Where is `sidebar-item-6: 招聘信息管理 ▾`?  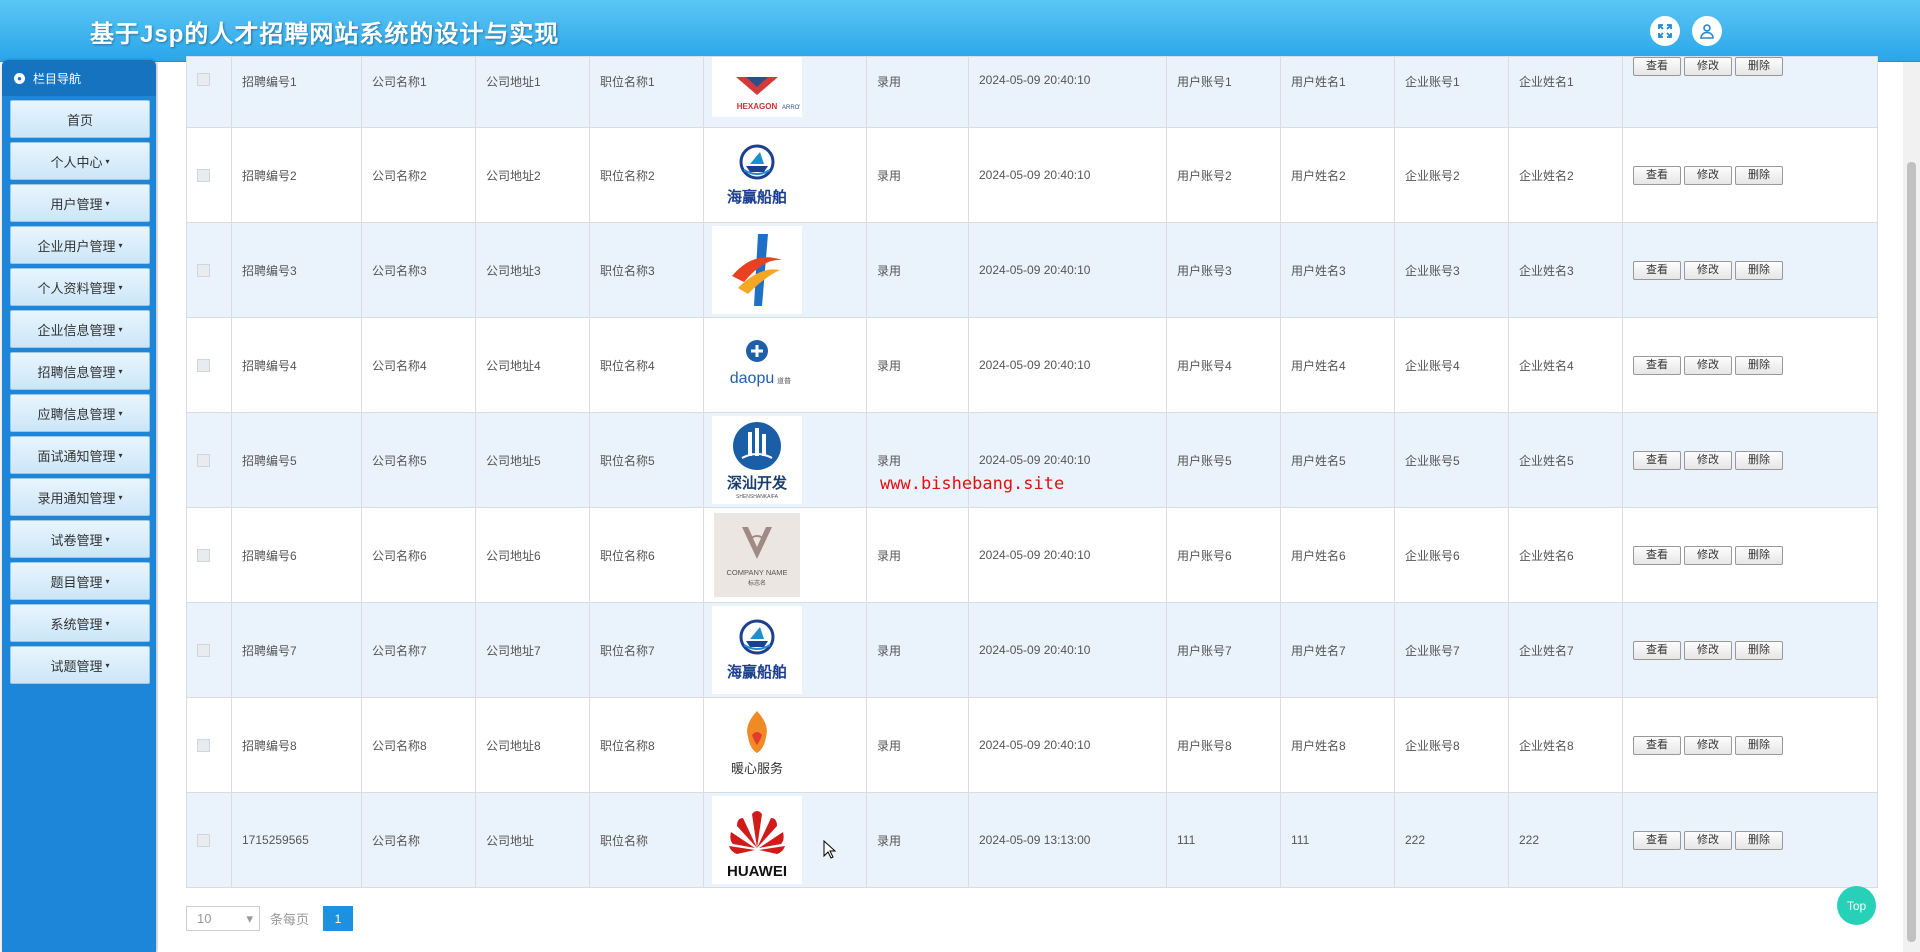 sidebar-item-6: 招聘信息管理 ▾ is located at coordinates (80, 371).